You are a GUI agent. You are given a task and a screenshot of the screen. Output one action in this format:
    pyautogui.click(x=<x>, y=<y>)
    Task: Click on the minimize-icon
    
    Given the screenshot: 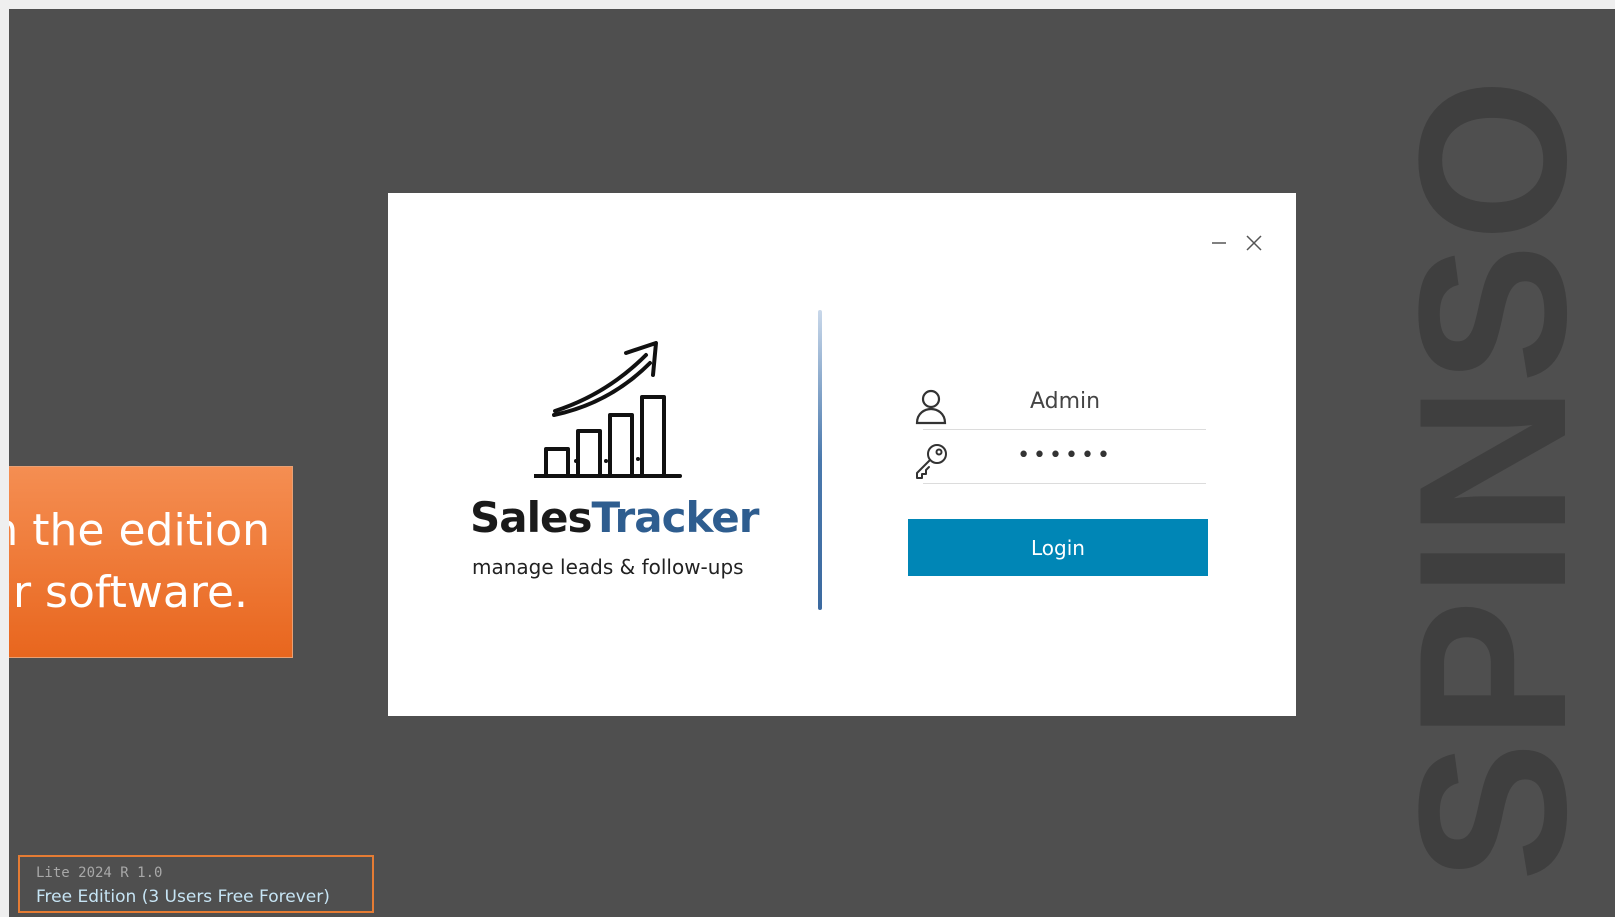 What is the action you would take?
    pyautogui.click(x=1219, y=243)
    